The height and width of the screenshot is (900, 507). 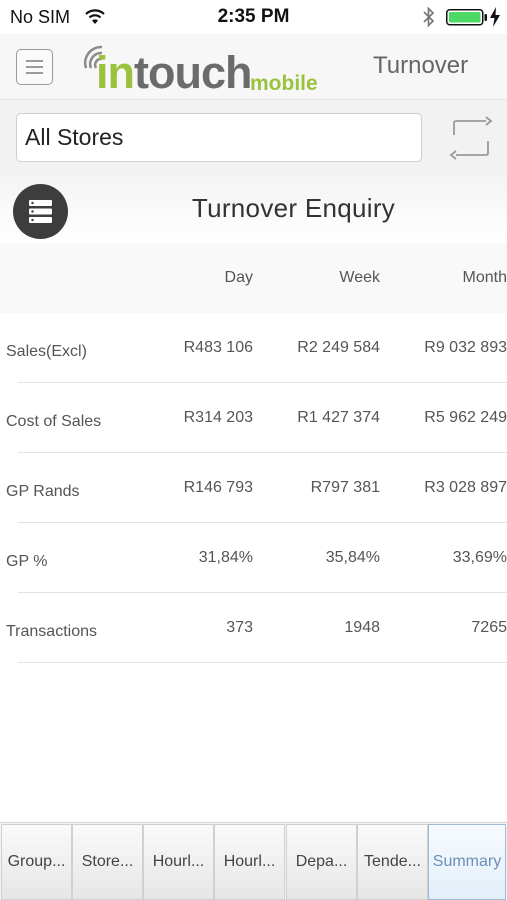 I want to click on row-label: GP Rands, so click(x=43, y=491).